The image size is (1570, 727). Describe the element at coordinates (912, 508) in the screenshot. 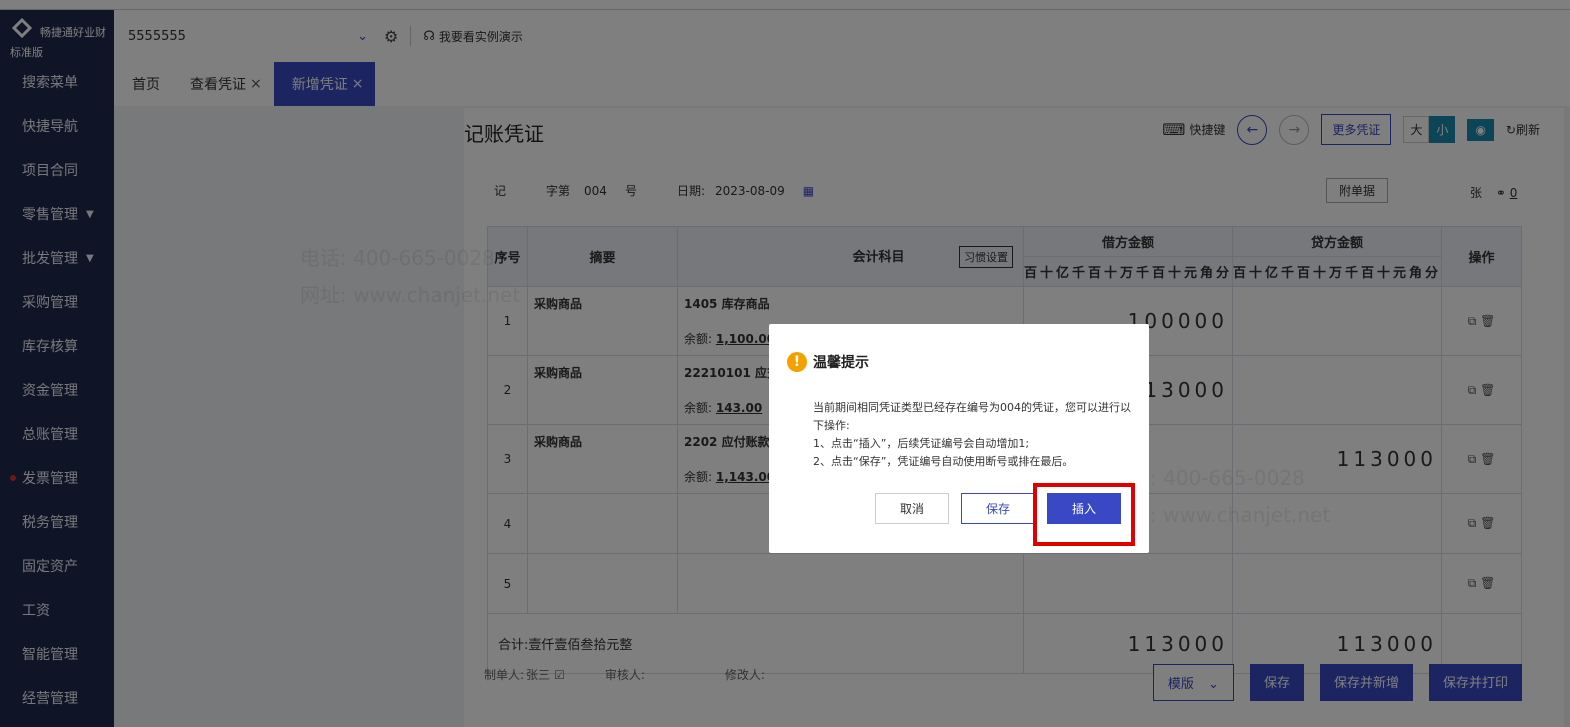

I see `cancel-button: 取消` at that location.